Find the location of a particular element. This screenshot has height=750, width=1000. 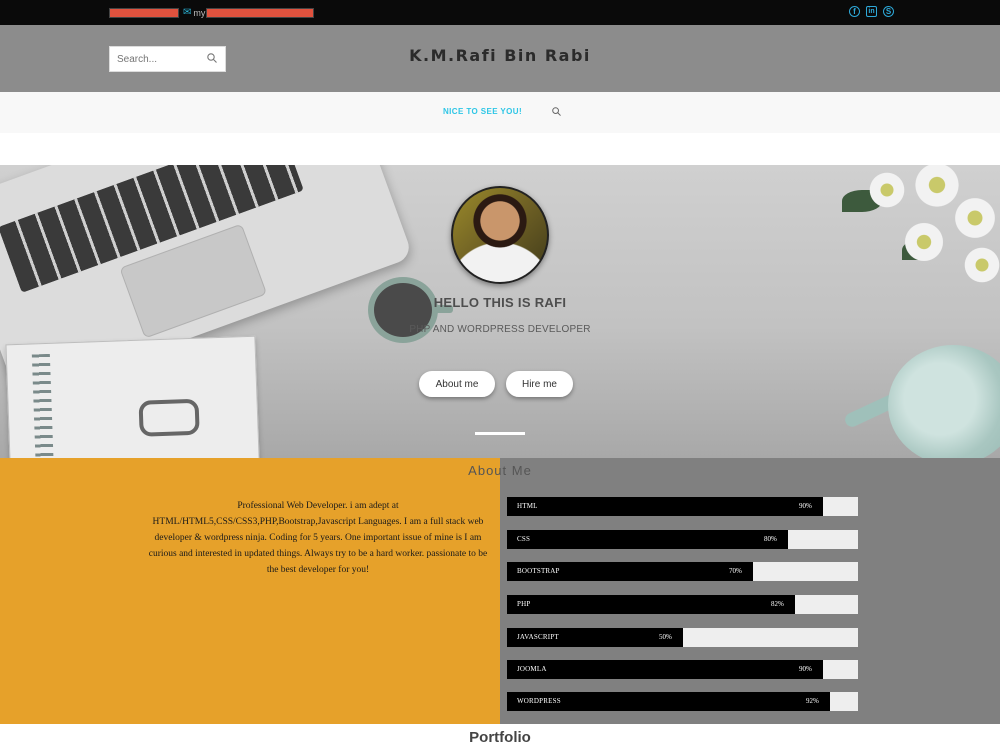

hero-role: PHP AND WORDPRESS DEVELOPER is located at coordinates (500, 329).